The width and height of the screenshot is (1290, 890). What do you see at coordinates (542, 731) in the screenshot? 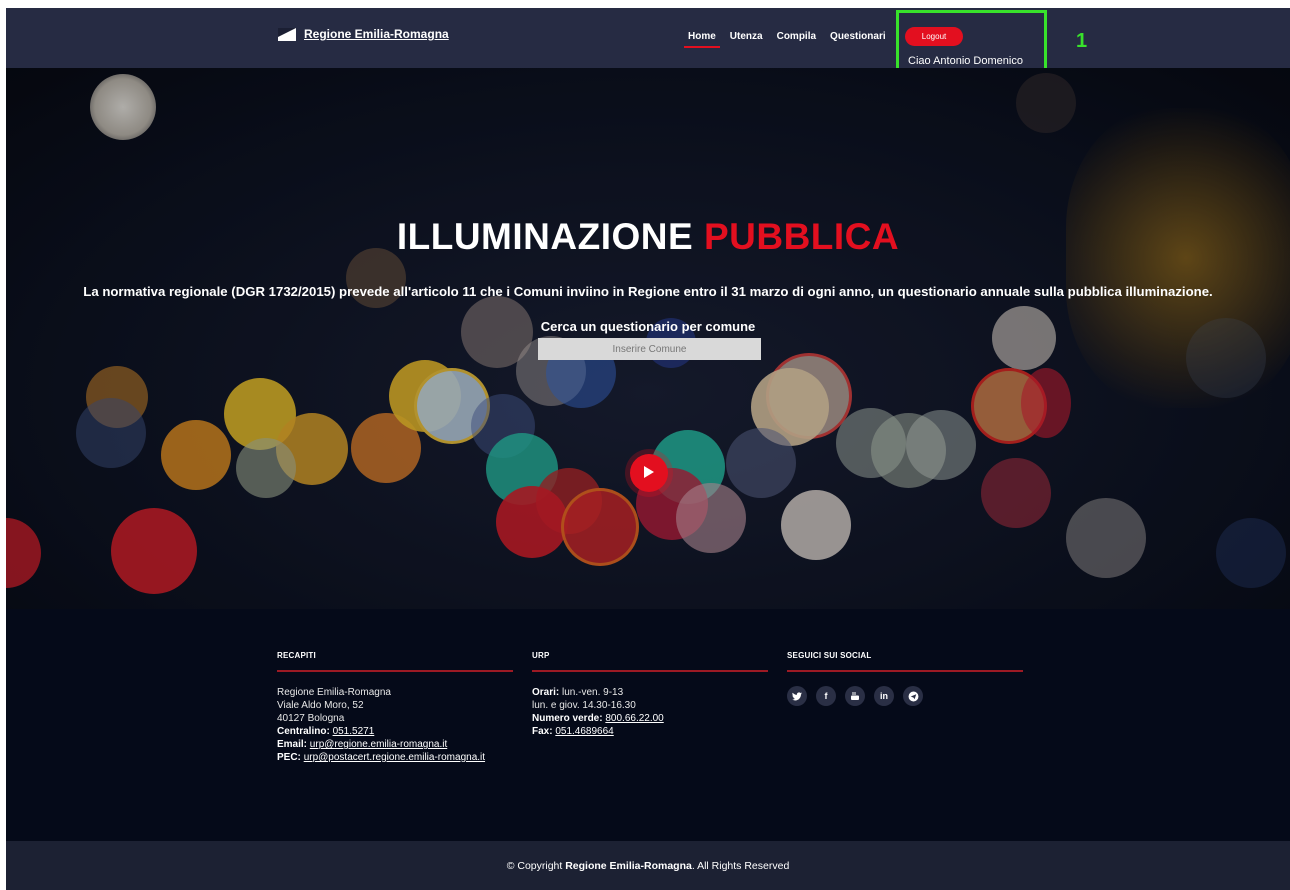
I see `fax-label: Fax:` at bounding box center [542, 731].